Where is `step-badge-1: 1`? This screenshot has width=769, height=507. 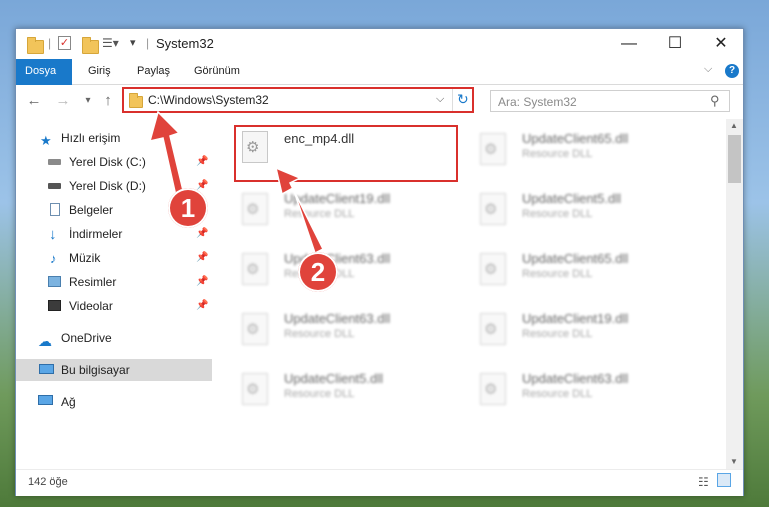 step-badge-1: 1 is located at coordinates (188, 208).